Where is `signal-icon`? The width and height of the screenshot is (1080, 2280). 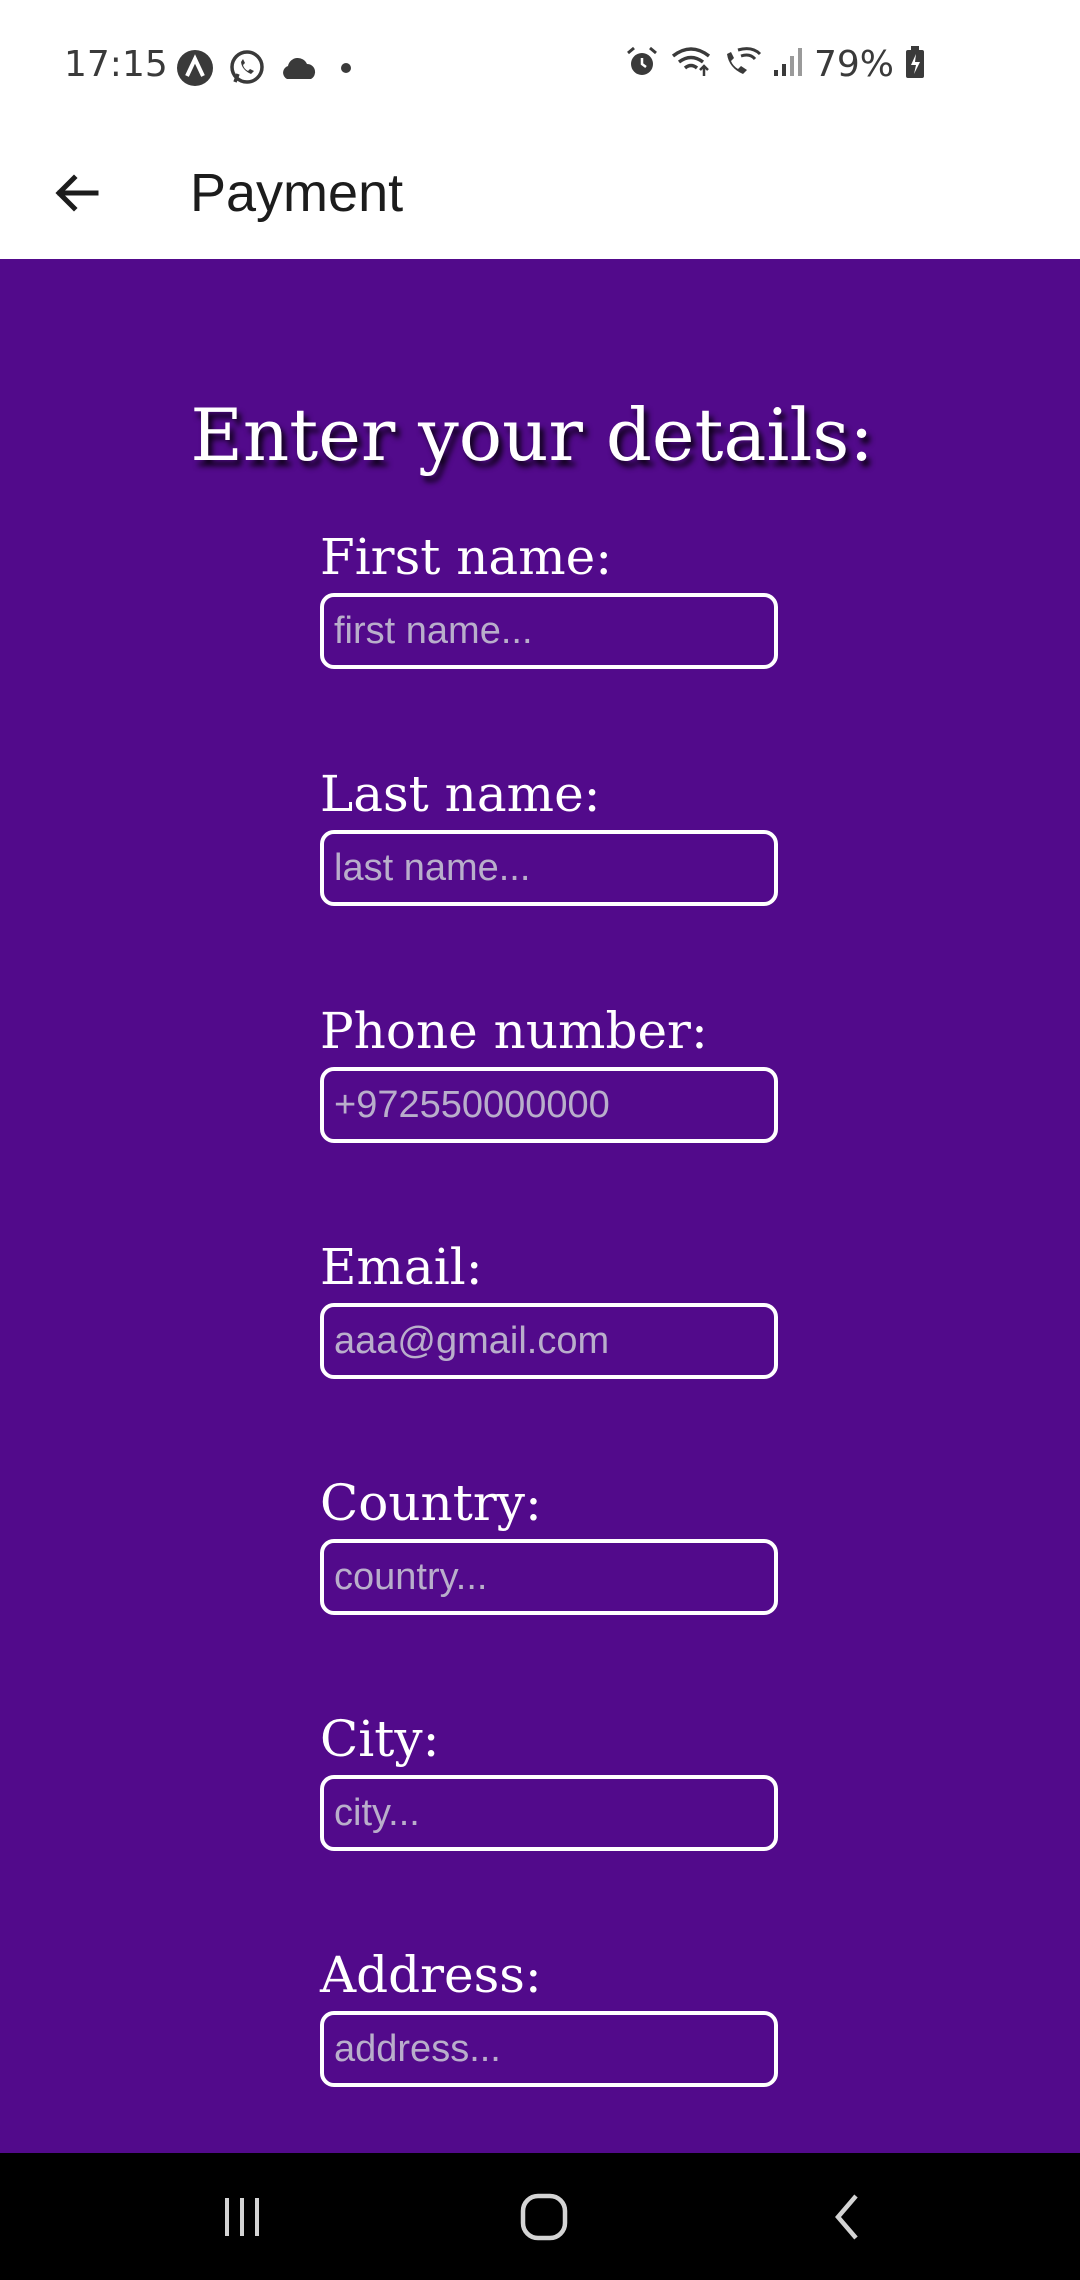
signal-icon is located at coordinates (788, 64).